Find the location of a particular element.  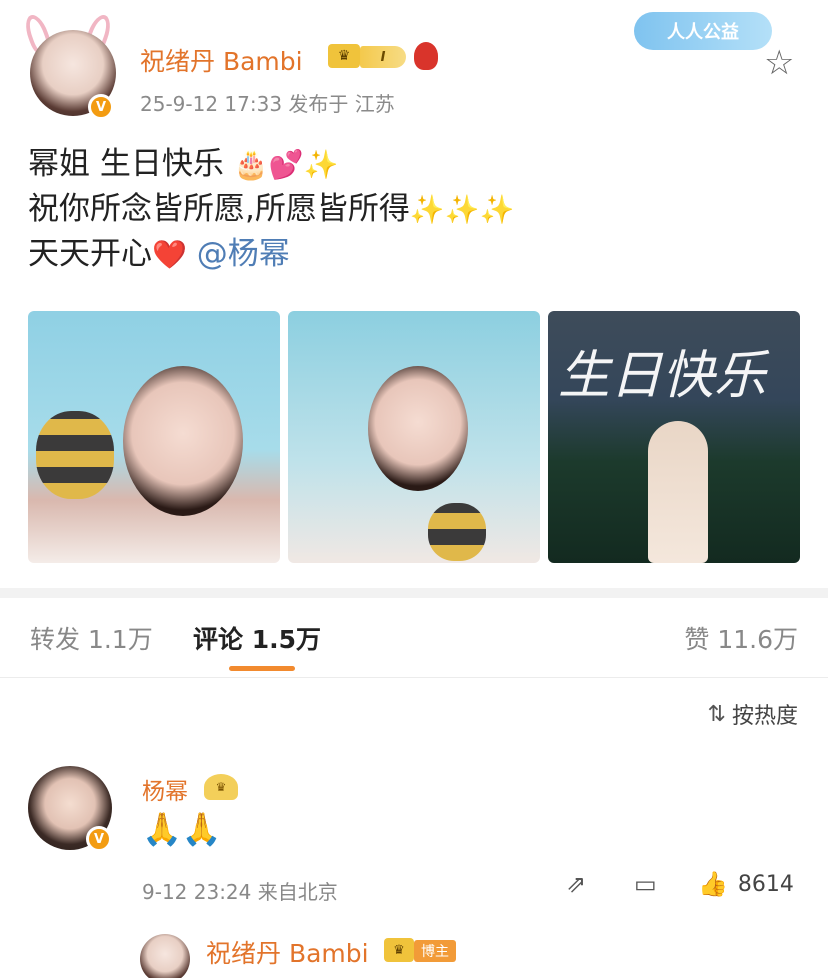

like-button: 👍 8614 is located at coordinates (746, 884).